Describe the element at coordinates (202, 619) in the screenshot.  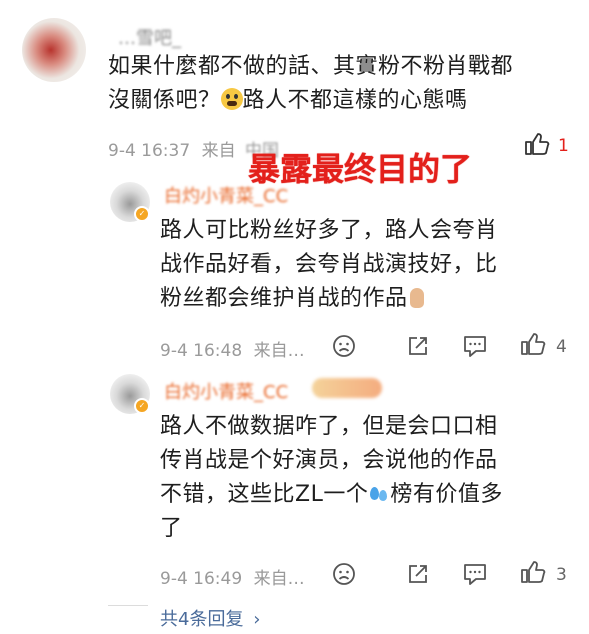
I see `more-replies-label: 共4条回复` at that location.